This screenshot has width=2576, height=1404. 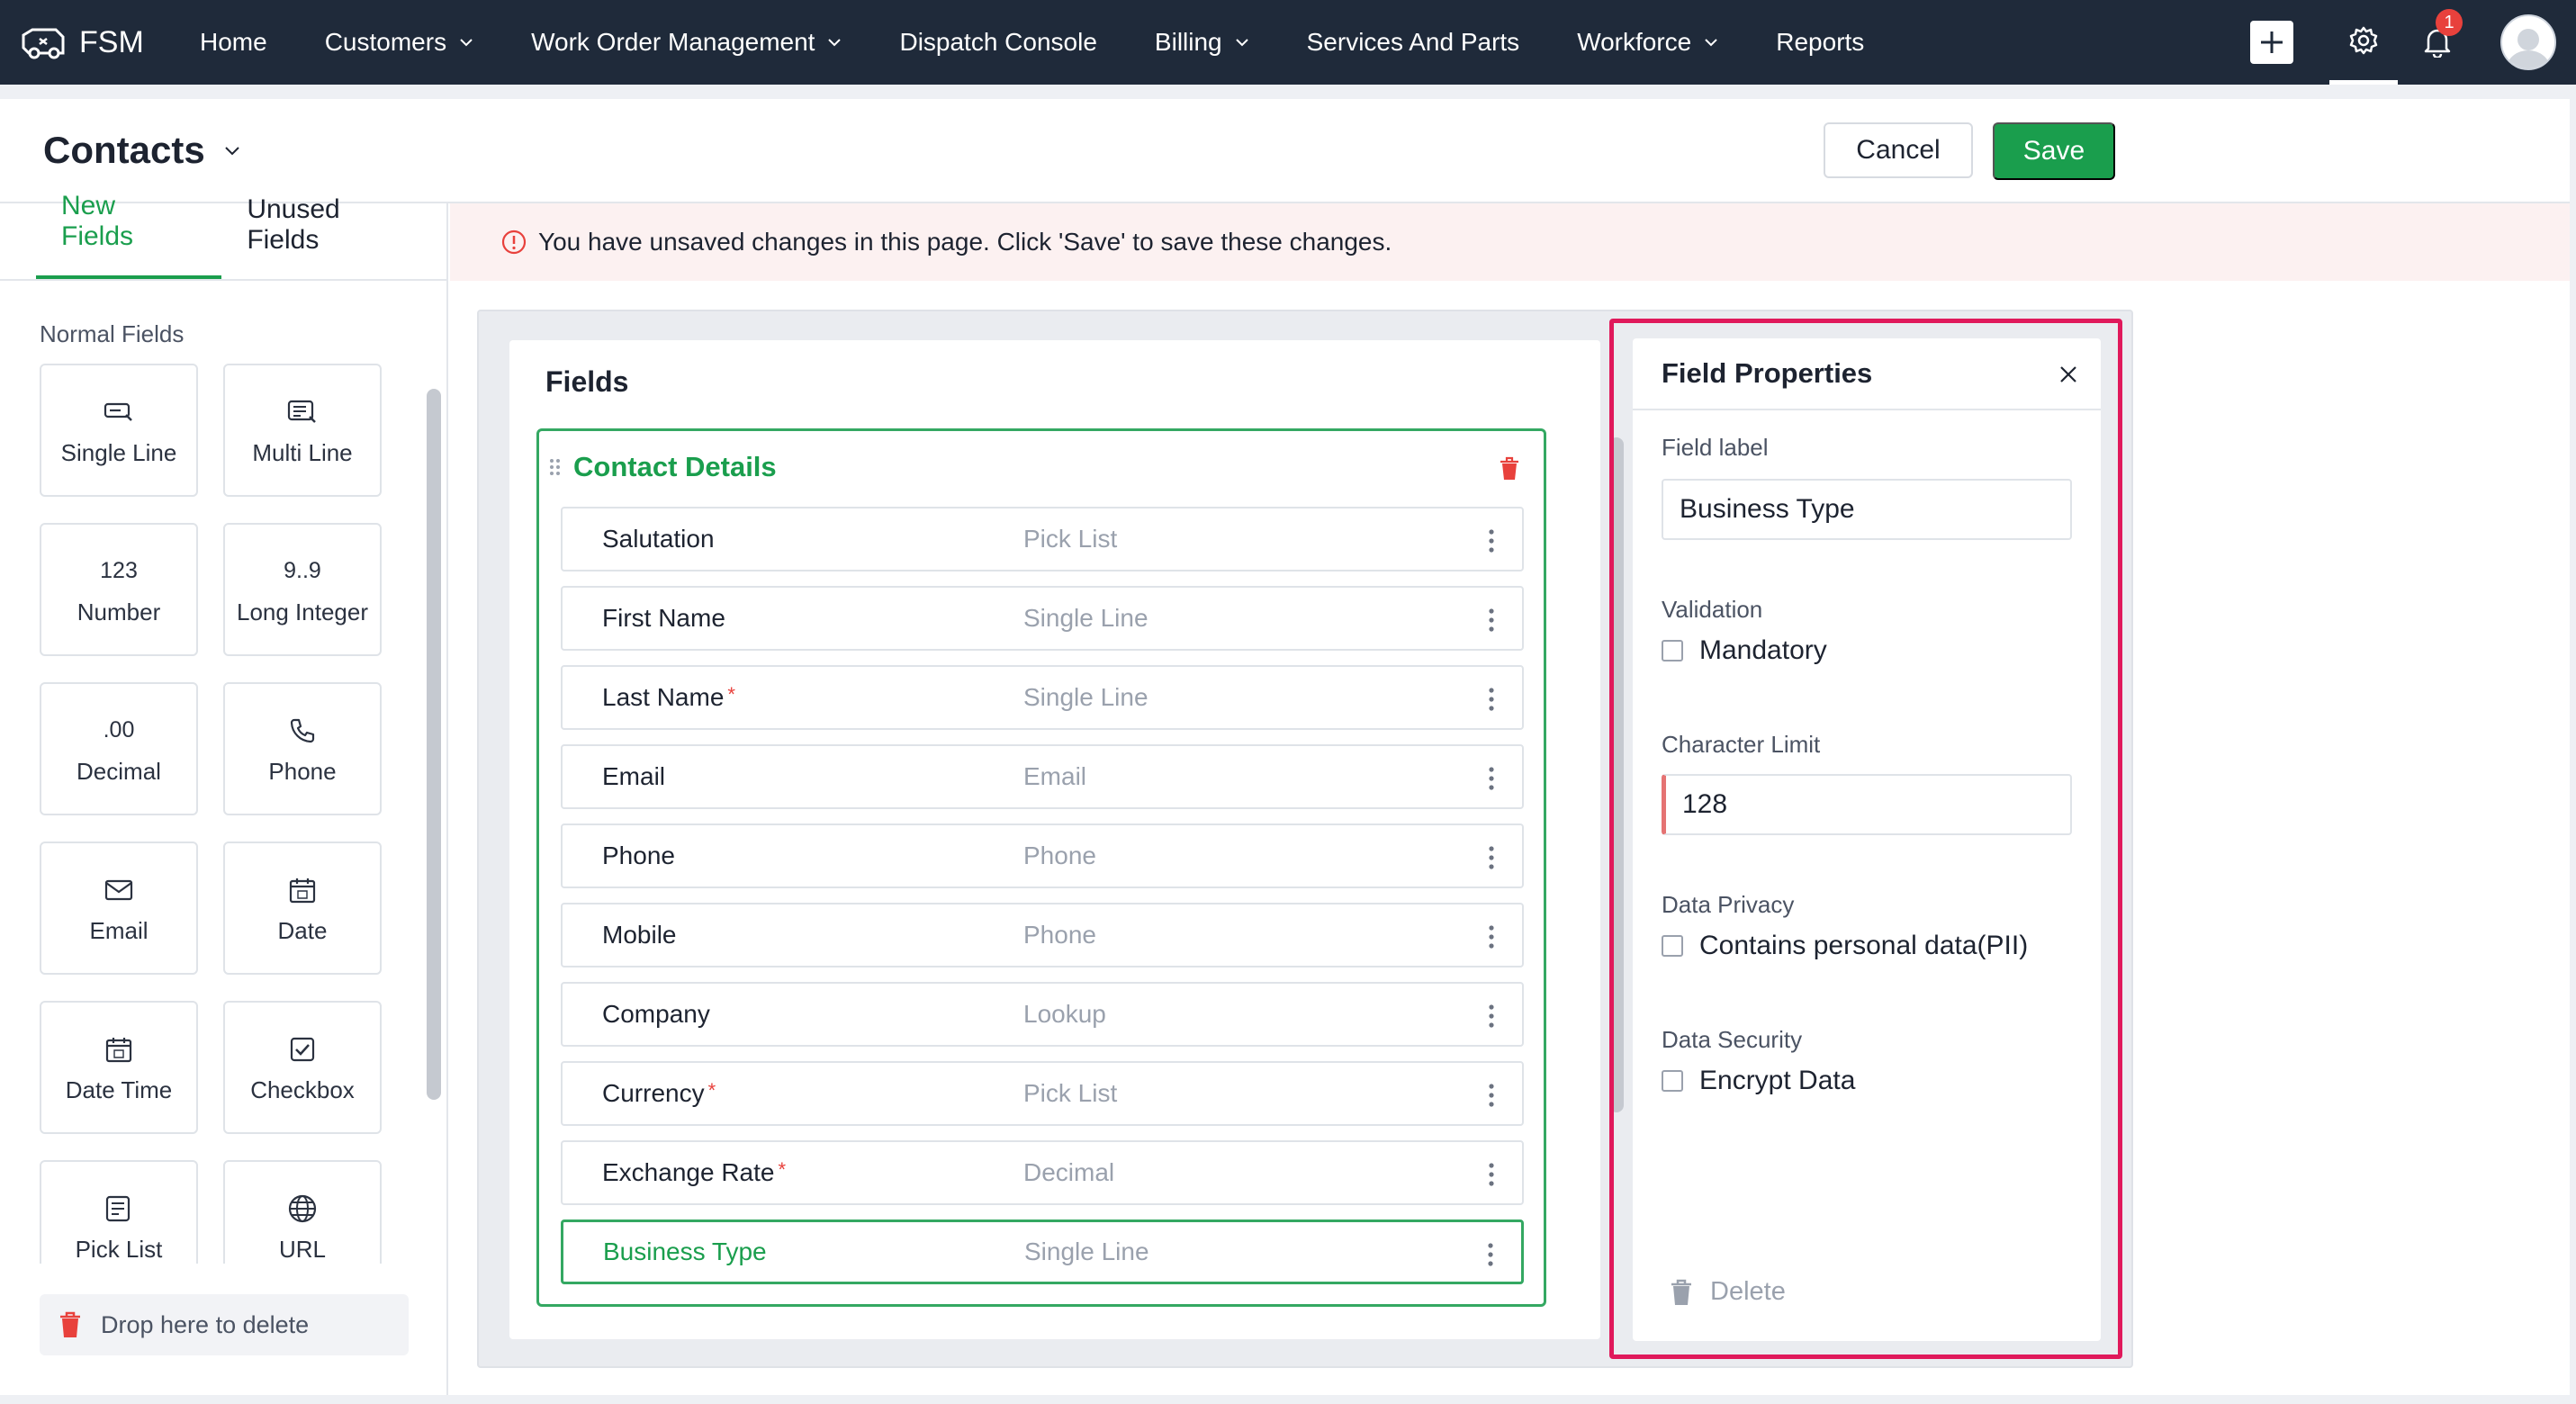 What do you see at coordinates (302, 570) in the screenshot?
I see `long-integer-icon: 9..9` at bounding box center [302, 570].